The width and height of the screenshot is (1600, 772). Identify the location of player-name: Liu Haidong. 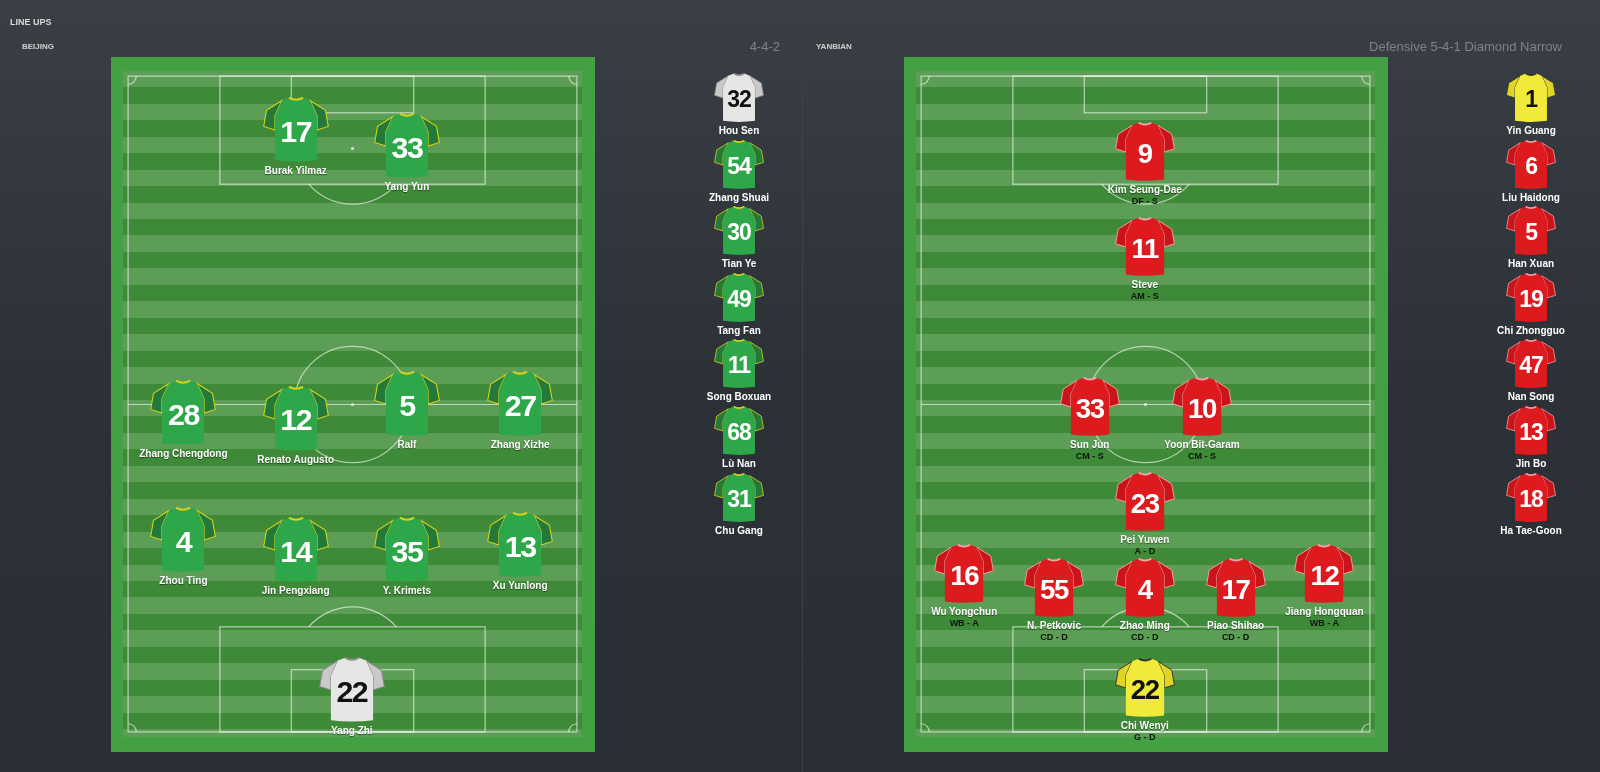
(1531, 197).